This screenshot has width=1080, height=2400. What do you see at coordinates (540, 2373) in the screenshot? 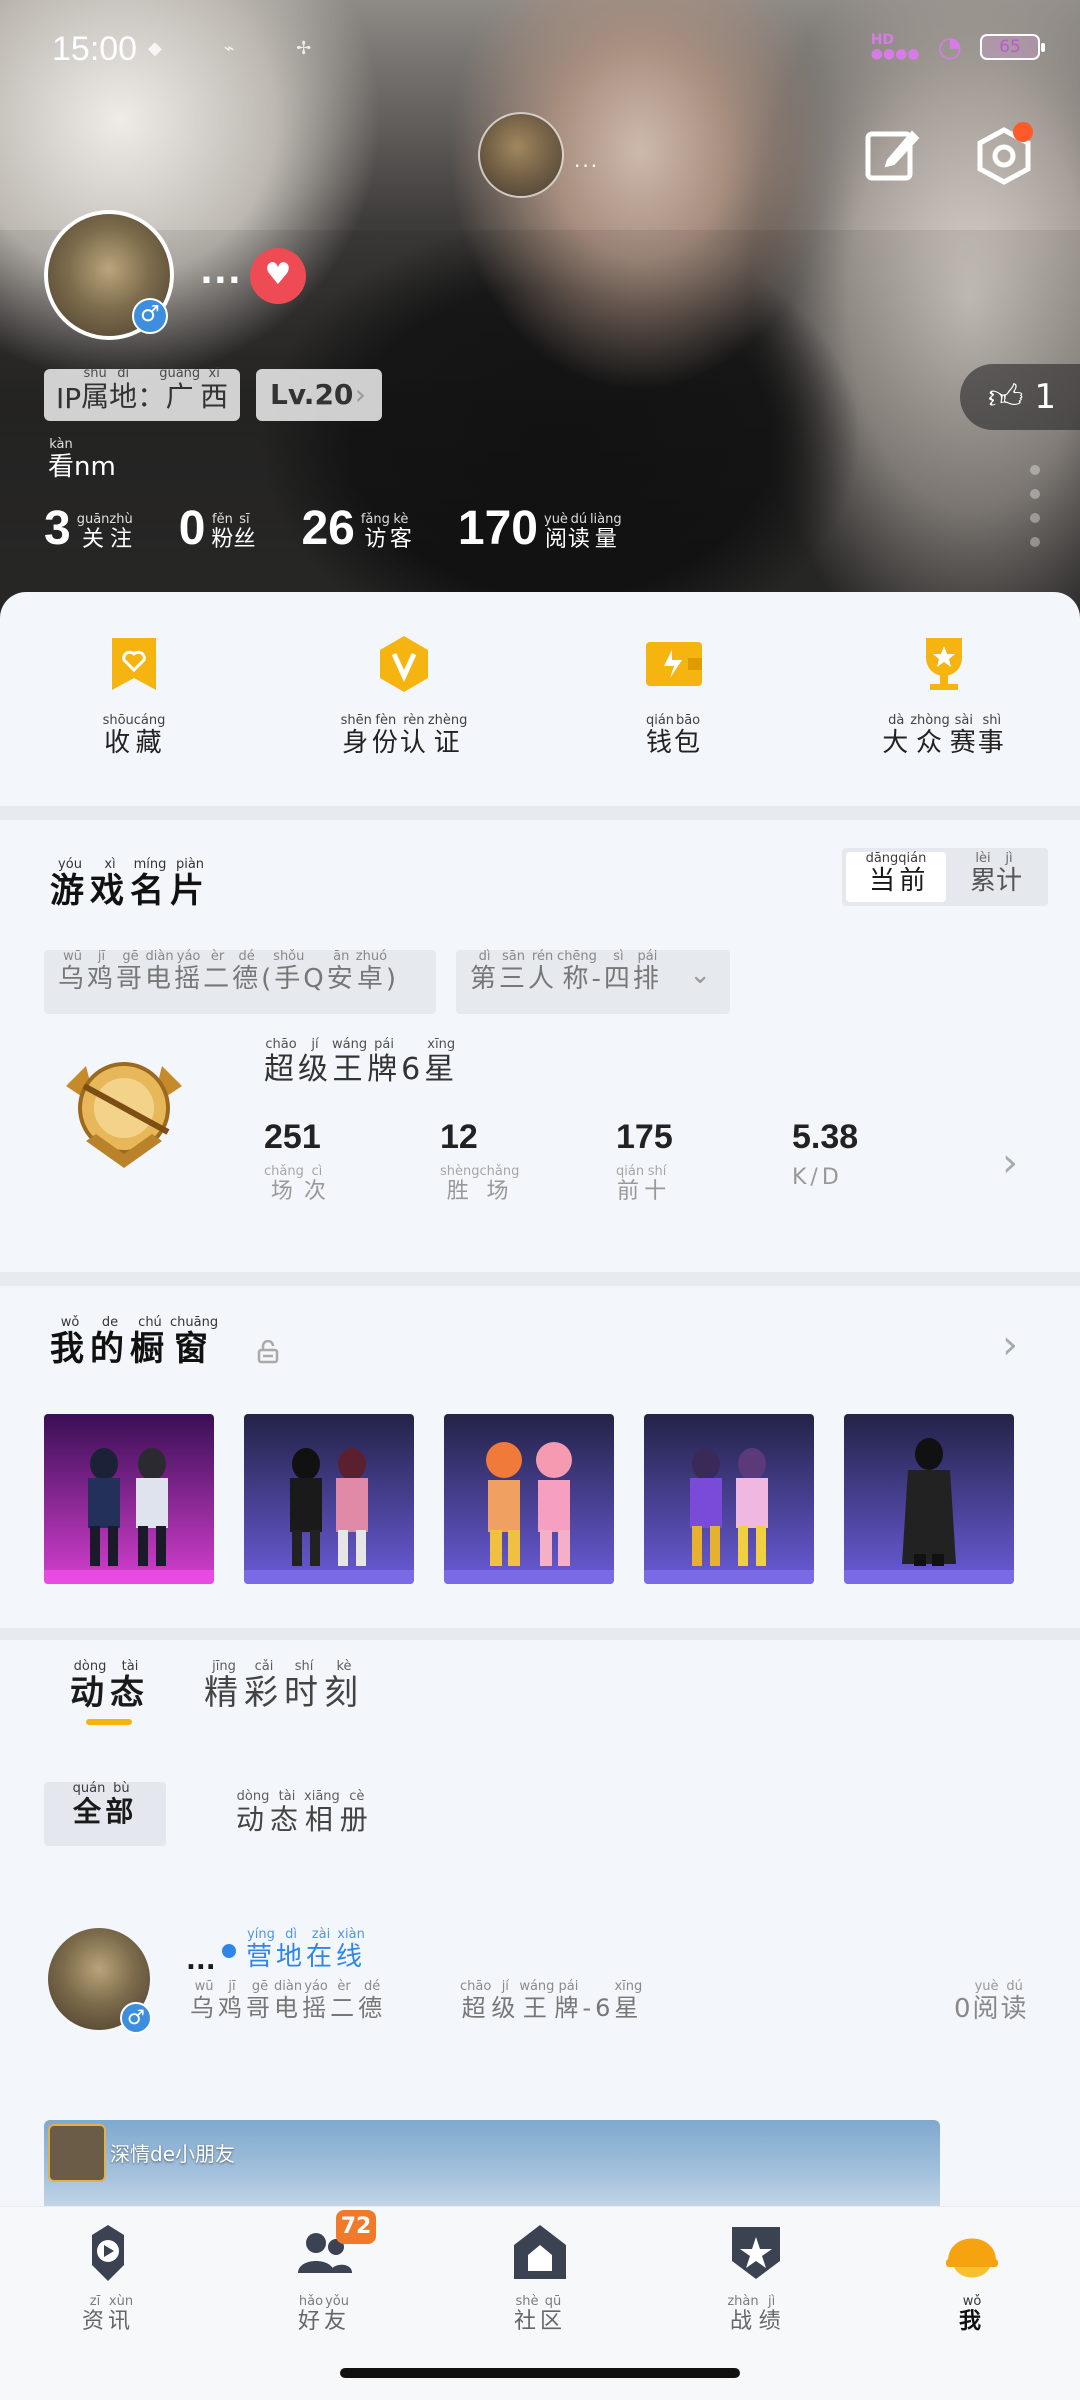
I see `home-indicator` at bounding box center [540, 2373].